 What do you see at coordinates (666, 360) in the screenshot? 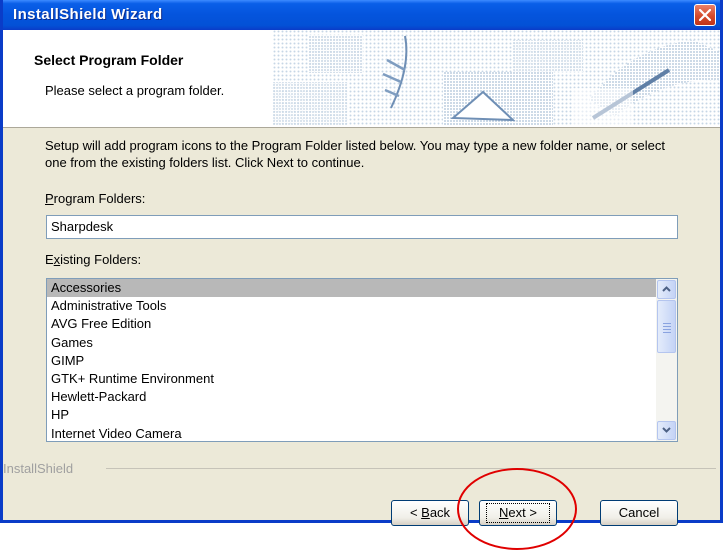
I see `list-scrollbar` at bounding box center [666, 360].